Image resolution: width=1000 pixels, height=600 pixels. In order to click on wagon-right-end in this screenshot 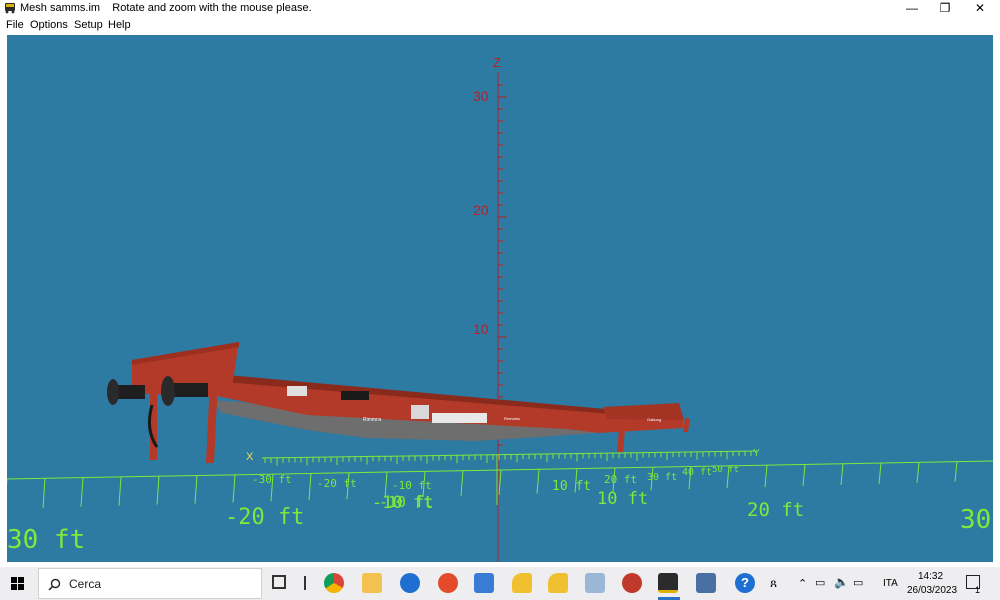, I will do `click(643, 411)`.